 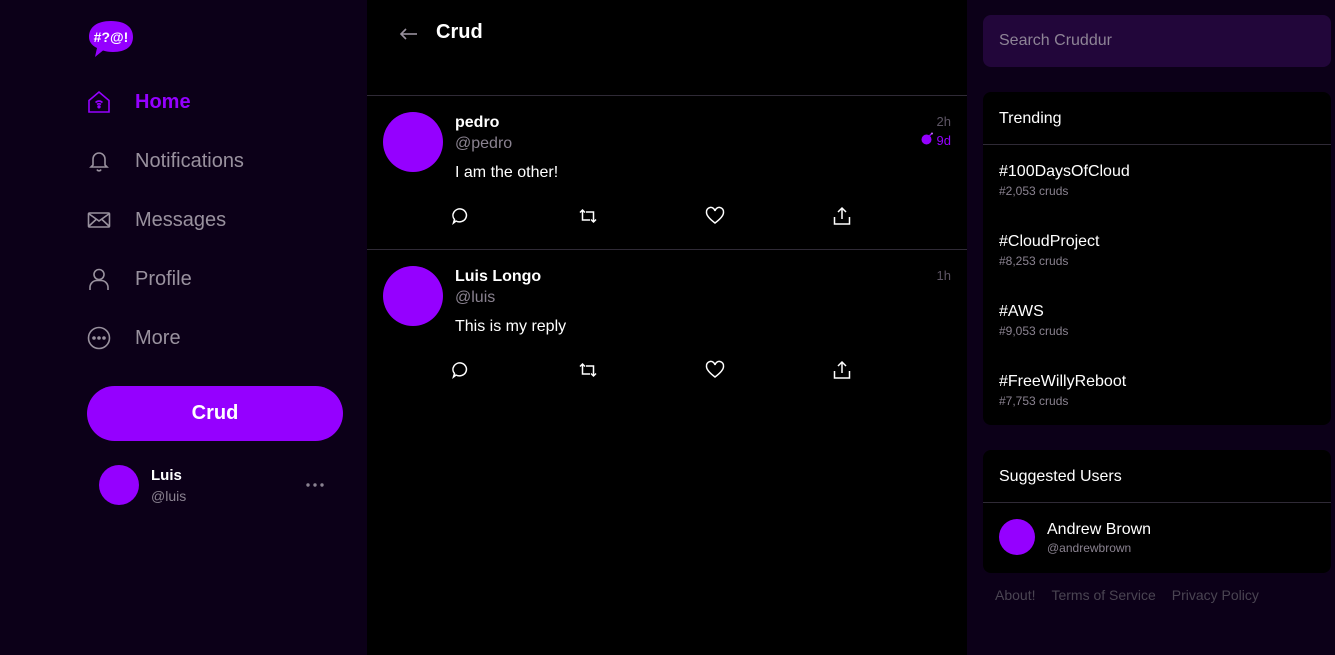 I want to click on trending-count: #9,053 cruds, so click(x=1034, y=331).